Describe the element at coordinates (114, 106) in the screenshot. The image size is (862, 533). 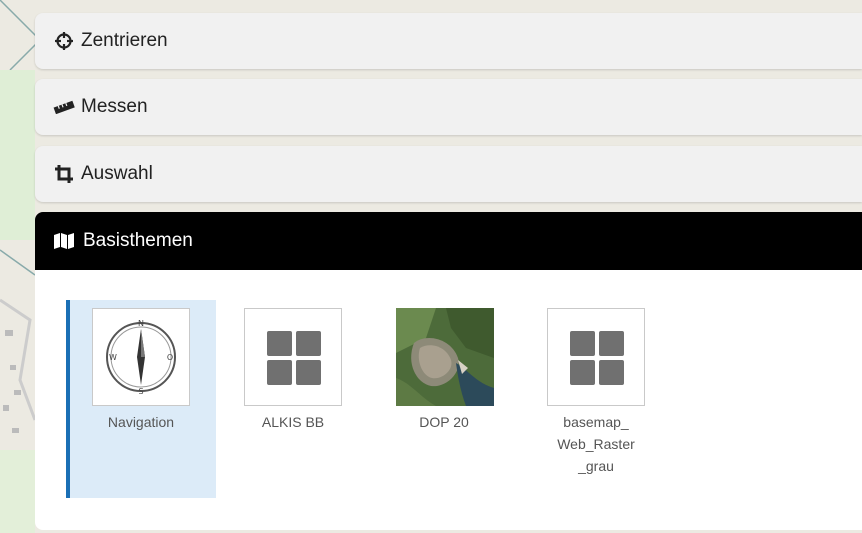
I see `messen-label: Messen` at that location.